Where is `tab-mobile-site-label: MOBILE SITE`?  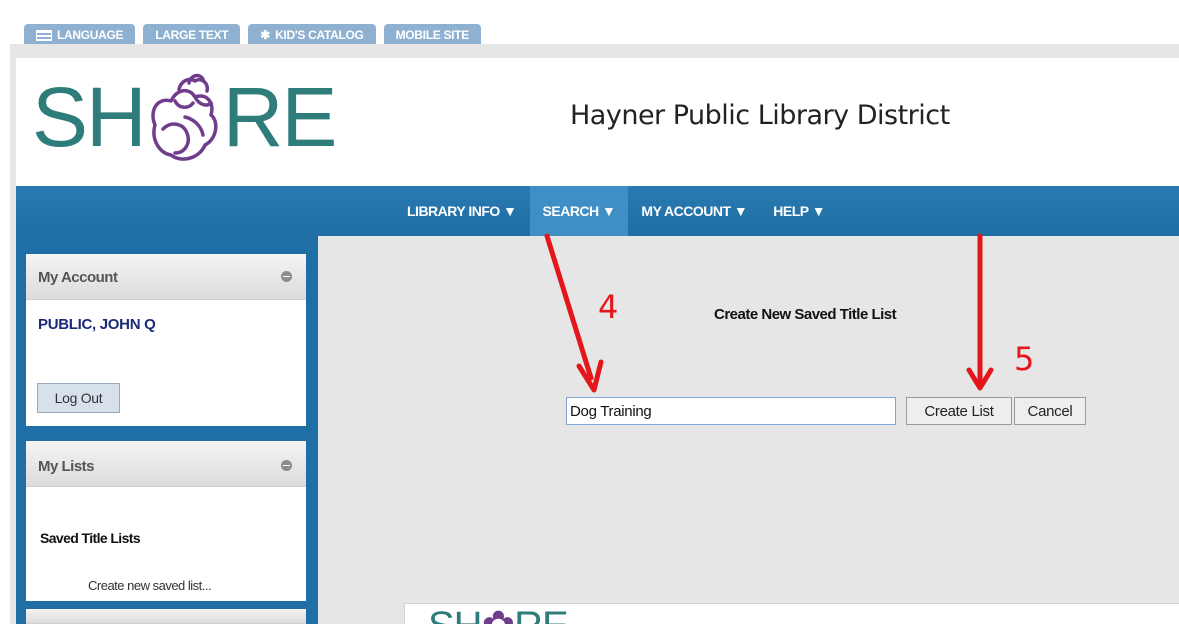
tab-mobile-site-label: MOBILE SITE is located at coordinates (432, 35).